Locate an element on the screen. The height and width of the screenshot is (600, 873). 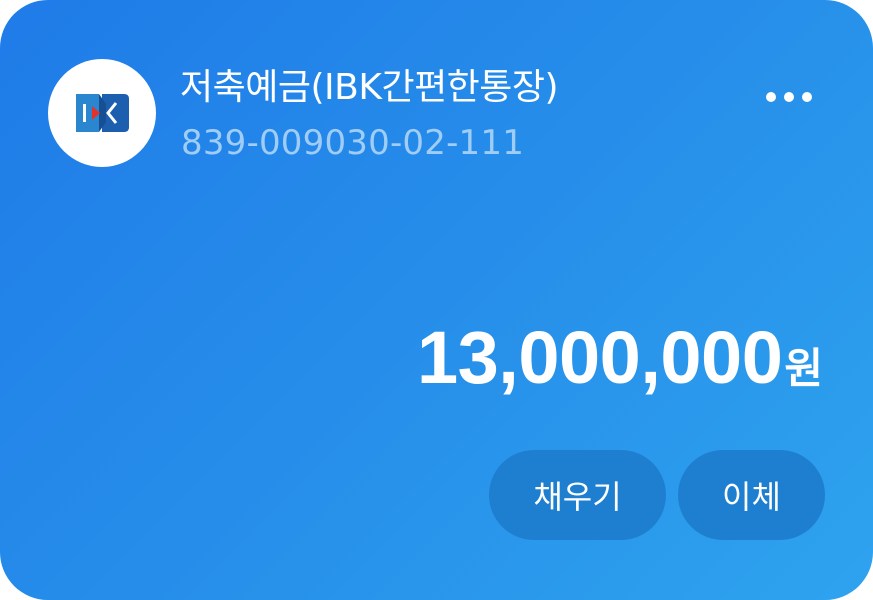
ibk-logo-icon is located at coordinates (102, 113).